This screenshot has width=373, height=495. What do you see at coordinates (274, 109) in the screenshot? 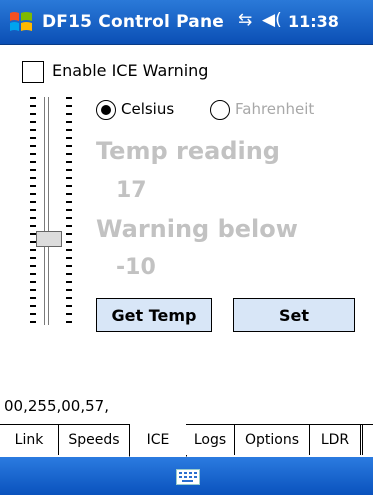
I see `fahrenheit-label: Fahrenheit` at bounding box center [274, 109].